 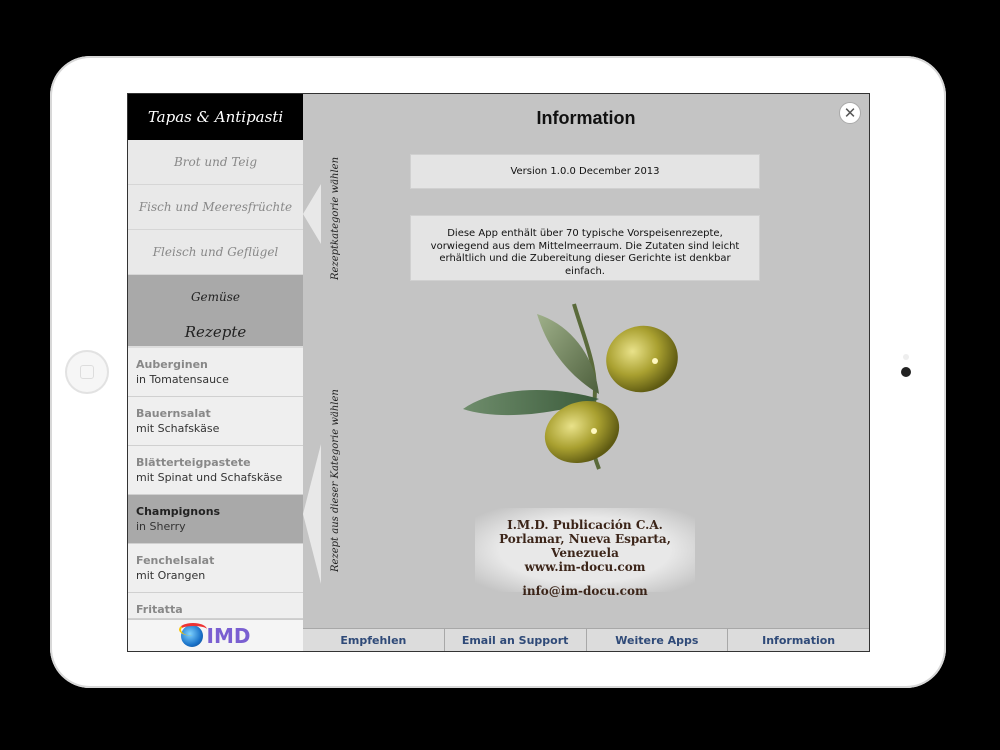 What do you see at coordinates (335, 480) in the screenshot?
I see `vertical-label-recipe: Rezept aus dieser Kategorie wählen` at bounding box center [335, 480].